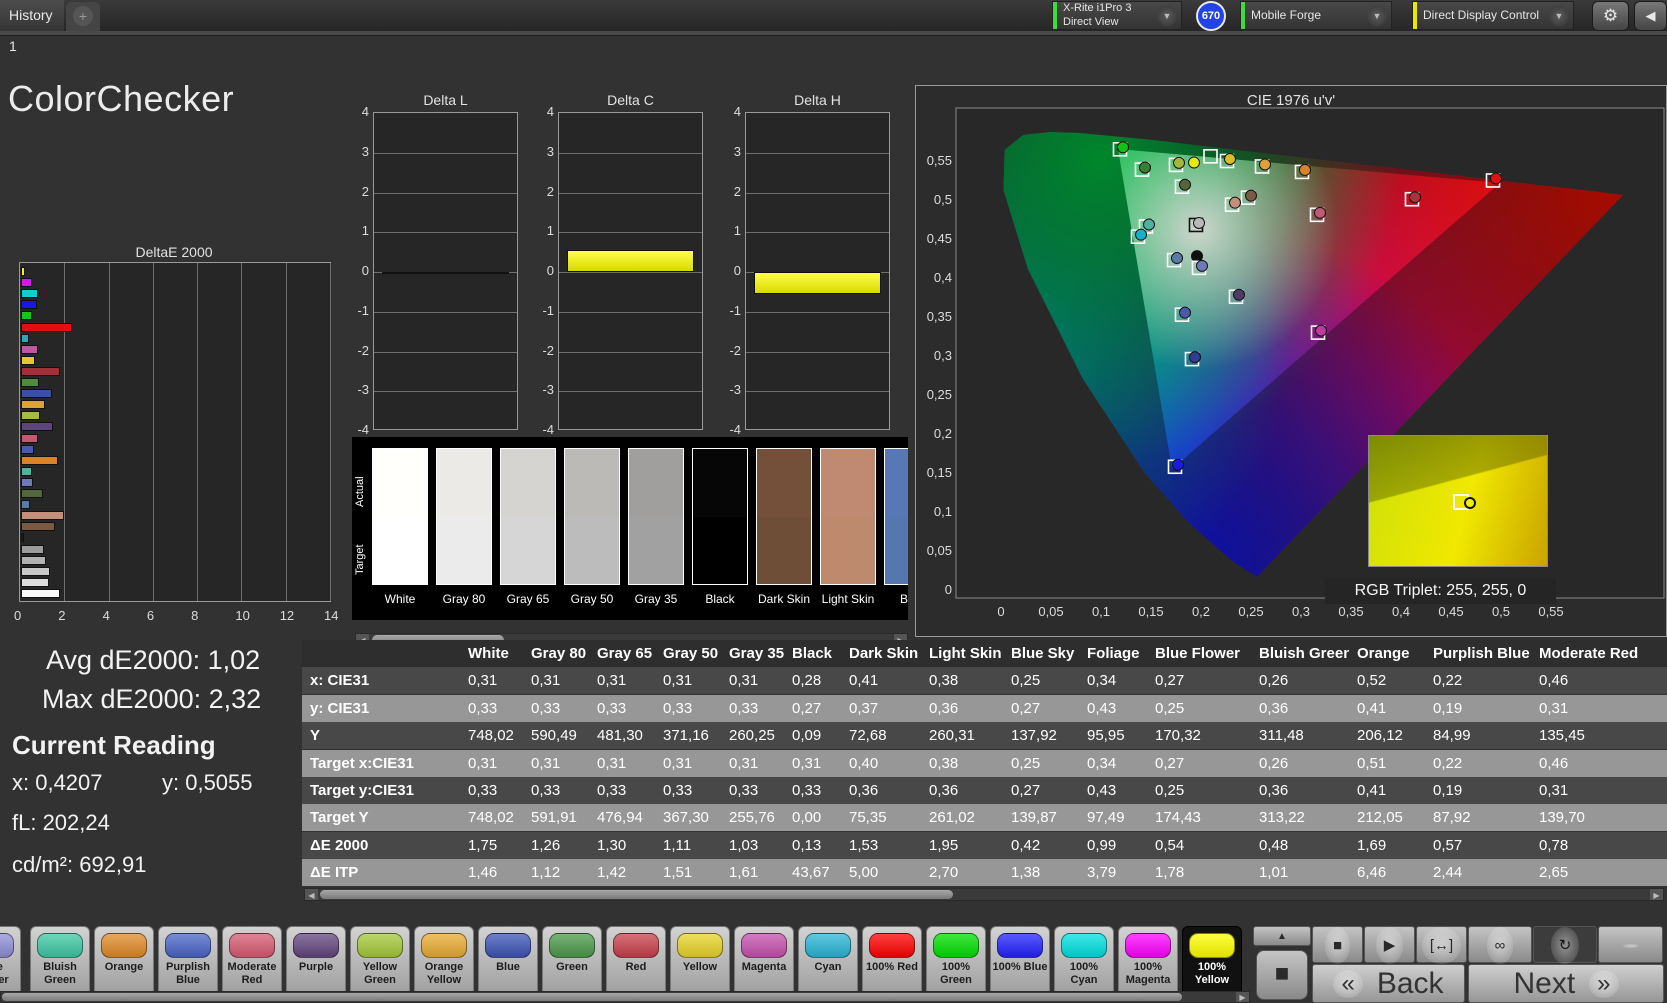  Describe the element at coordinates (22, 538) in the screenshot. I see `deltae-bar-black` at that location.